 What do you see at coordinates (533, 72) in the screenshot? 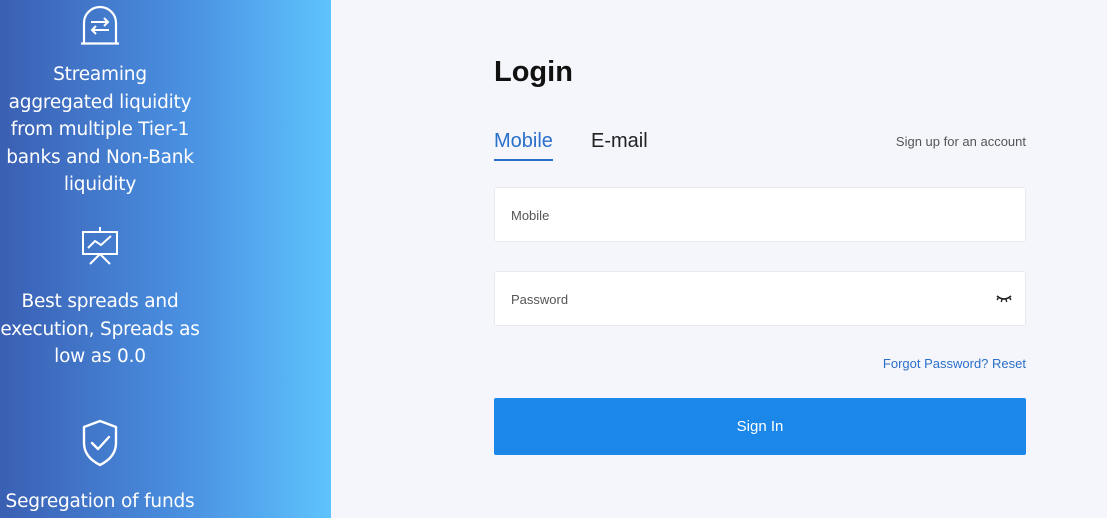
I see `page-title: Login` at bounding box center [533, 72].